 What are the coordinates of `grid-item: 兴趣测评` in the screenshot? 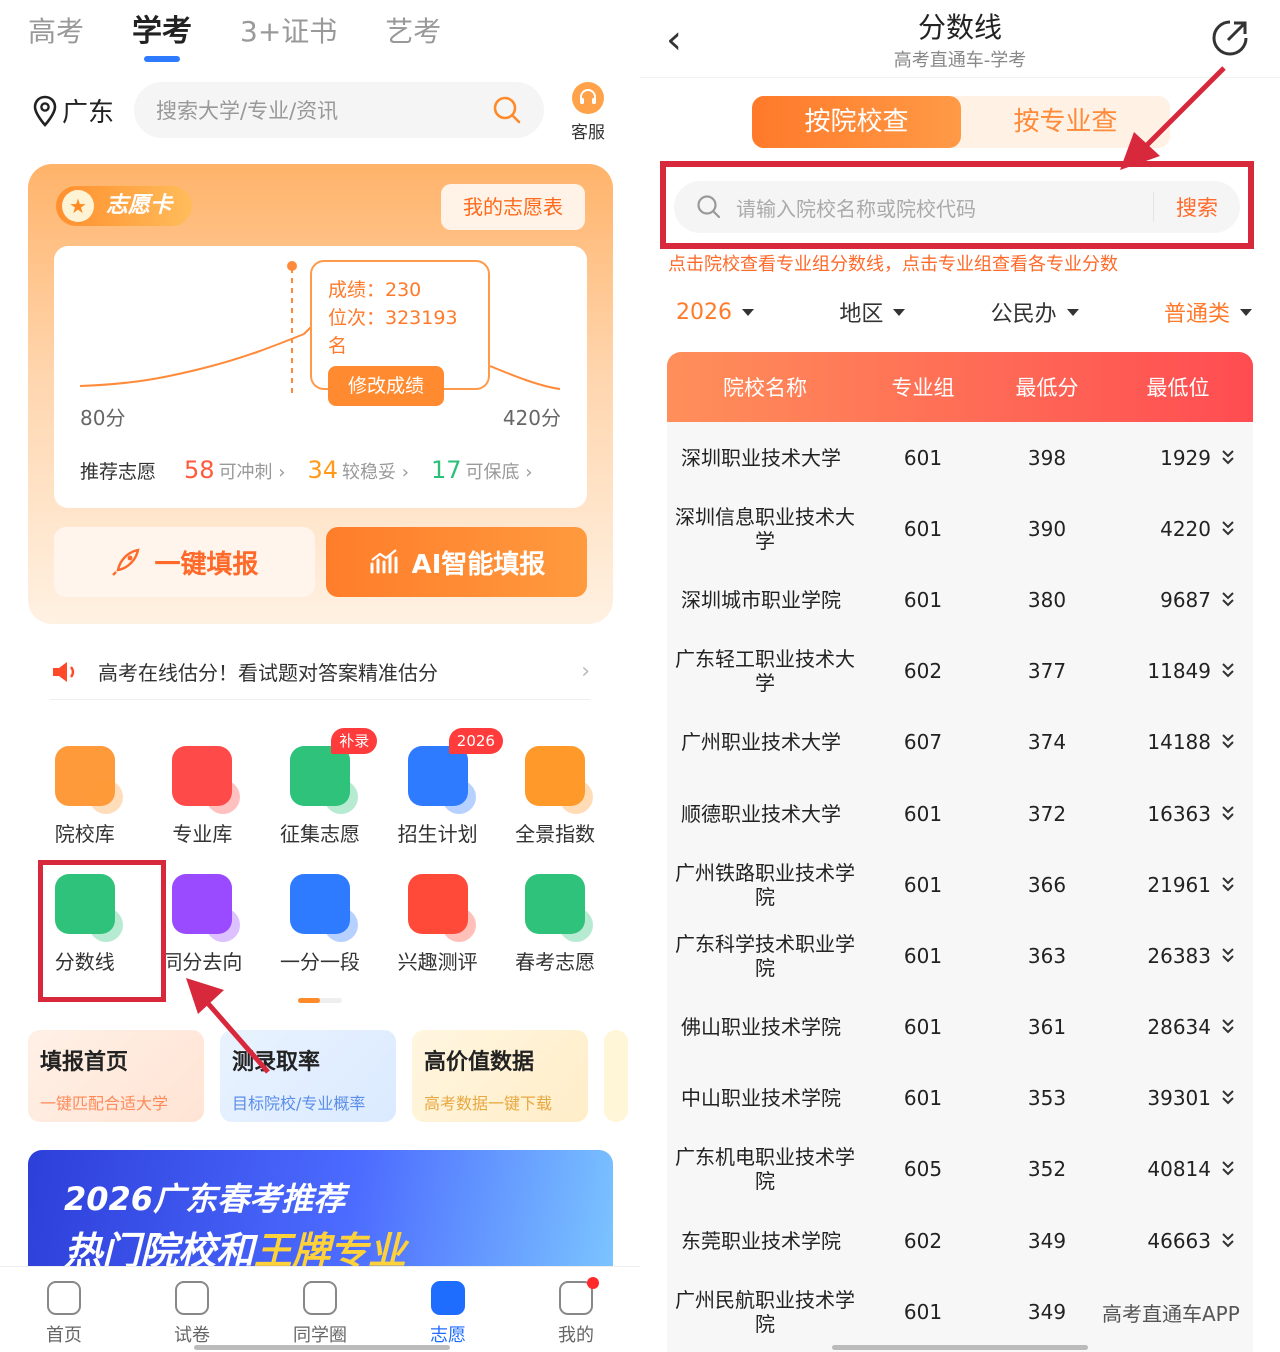 It's located at (438, 928).